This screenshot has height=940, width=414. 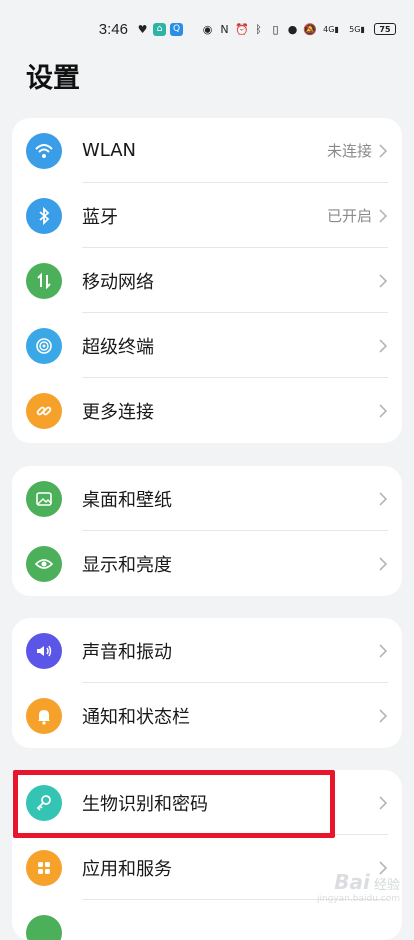 What do you see at coordinates (145, 803) in the screenshot?
I see `settings-item-label: 生物识别和密码` at bounding box center [145, 803].